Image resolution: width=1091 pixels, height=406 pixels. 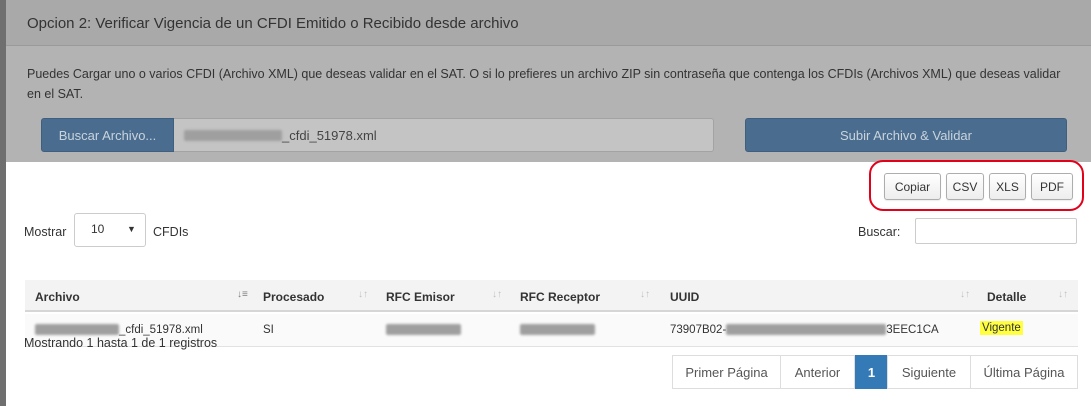 What do you see at coordinates (965, 186) in the screenshot?
I see `csv-button: CSV` at bounding box center [965, 186].